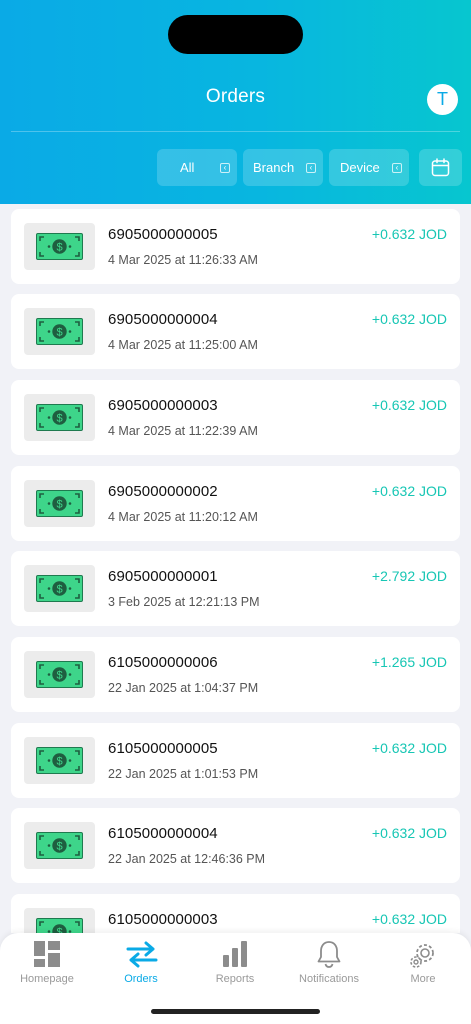 The width and height of the screenshot is (471, 1024). Describe the element at coordinates (141, 979) in the screenshot. I see `tab-label: Orders` at that location.